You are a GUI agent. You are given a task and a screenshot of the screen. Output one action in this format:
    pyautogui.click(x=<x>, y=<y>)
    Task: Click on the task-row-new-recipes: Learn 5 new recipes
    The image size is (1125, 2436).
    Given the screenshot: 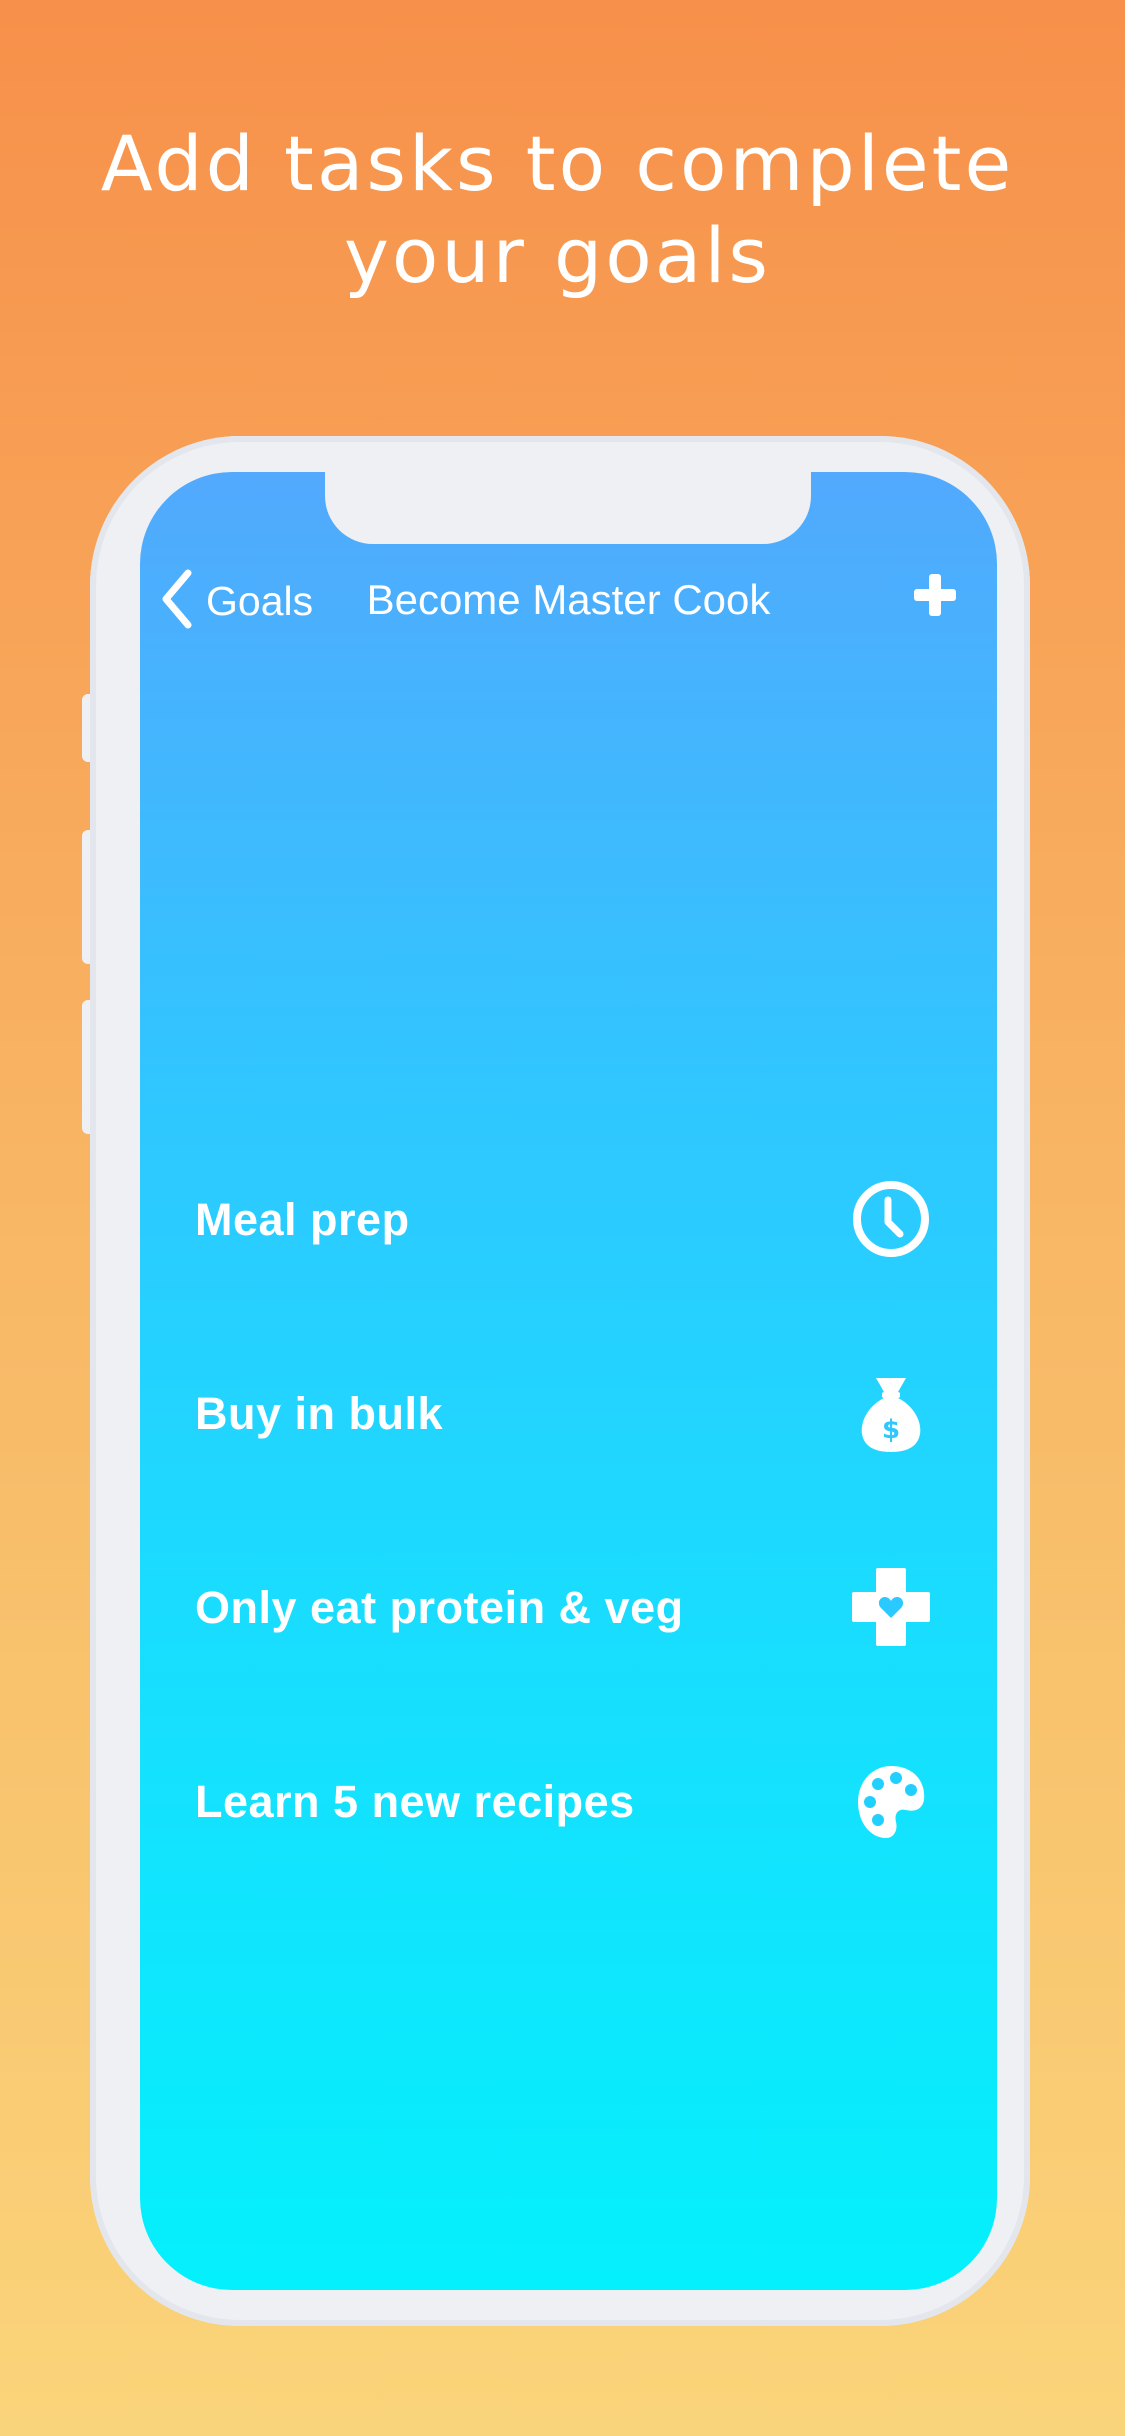 What is the action you would take?
    pyautogui.click(x=568, y=1801)
    